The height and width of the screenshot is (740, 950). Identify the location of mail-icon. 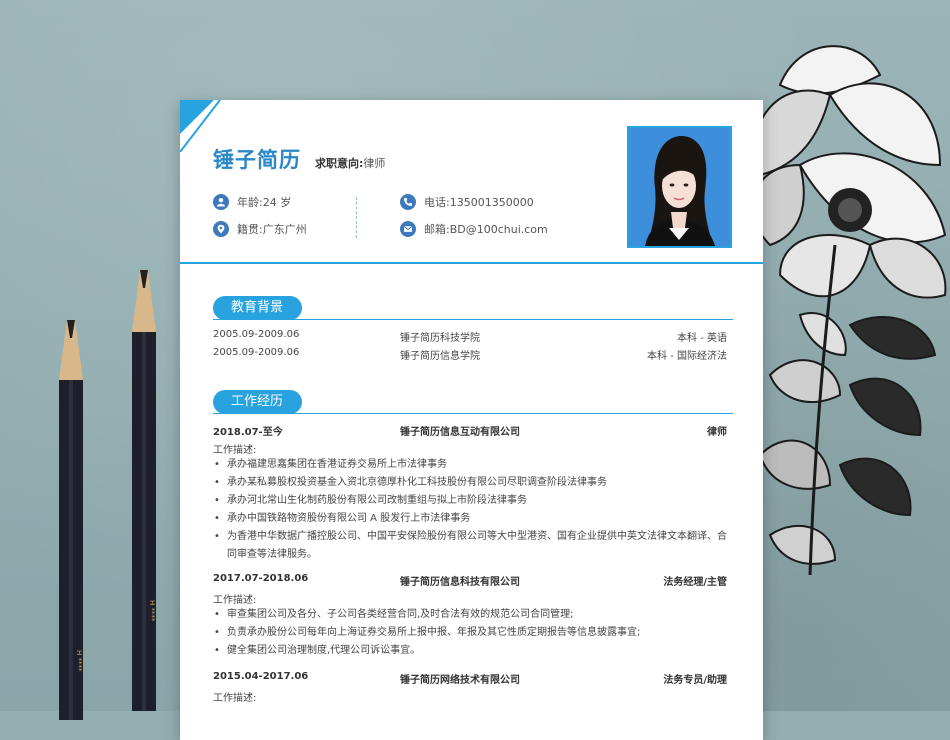
(408, 229).